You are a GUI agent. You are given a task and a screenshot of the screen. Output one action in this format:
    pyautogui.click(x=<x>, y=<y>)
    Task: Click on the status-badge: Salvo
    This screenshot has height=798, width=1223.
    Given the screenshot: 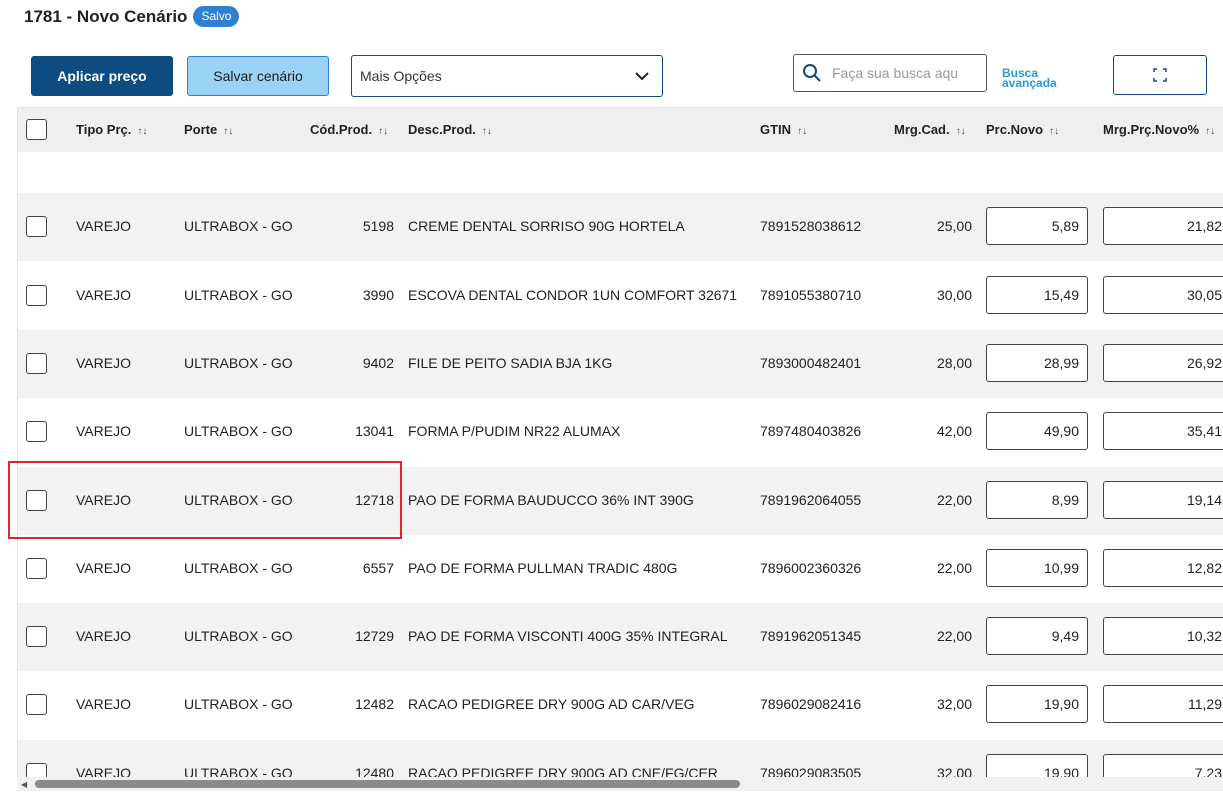 What is the action you would take?
    pyautogui.click(x=216, y=16)
    